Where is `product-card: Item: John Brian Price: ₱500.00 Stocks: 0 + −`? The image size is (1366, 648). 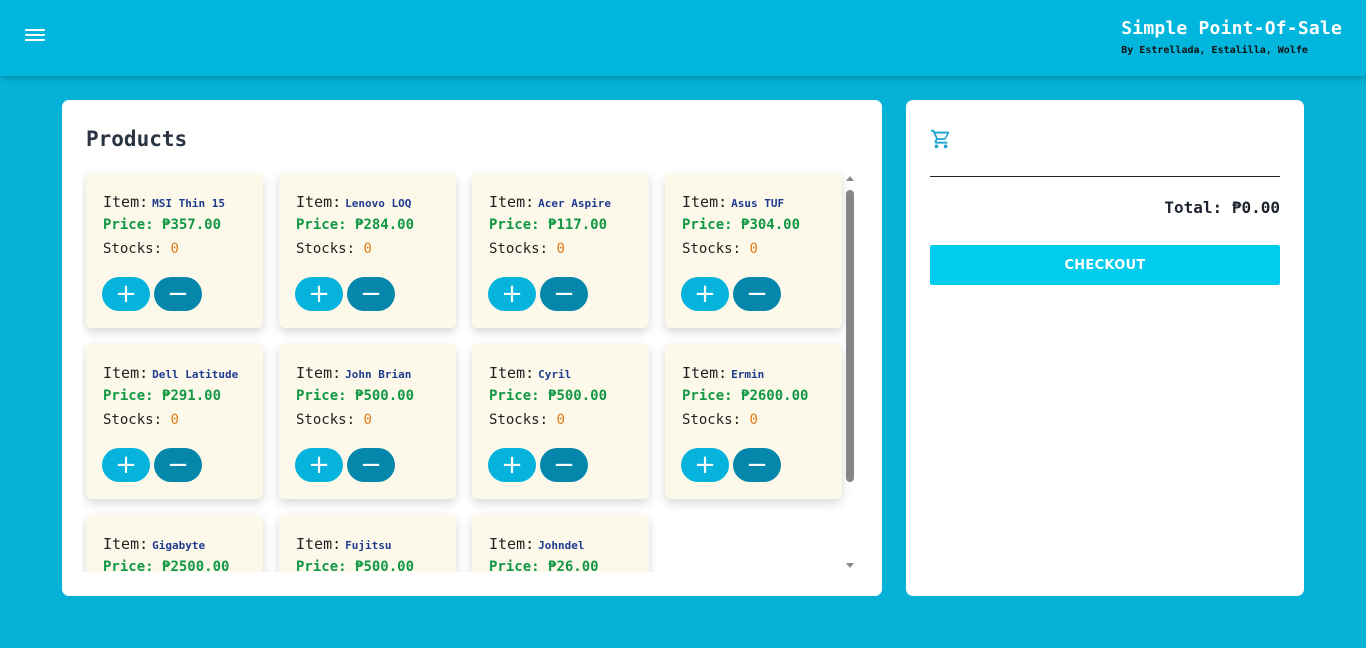
product-card: Item: John Brian Price: ₱500.00 Stocks: 0 + − is located at coordinates (367, 421).